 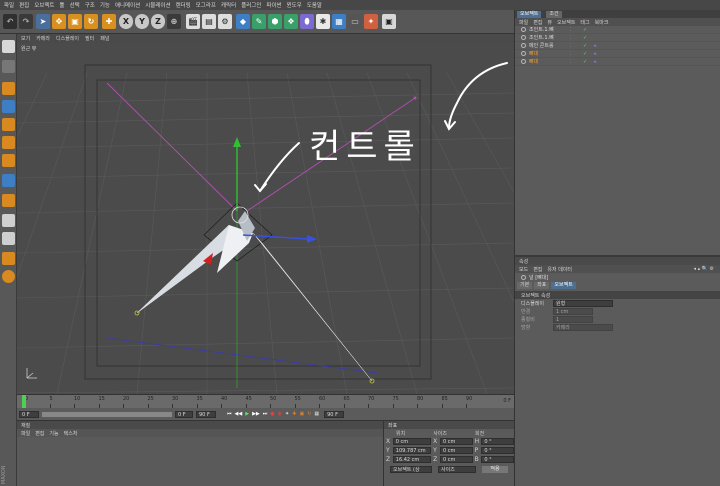 What do you see at coordinates (228, 5) in the screenshot?
I see `menu-item: 캐릭터` at bounding box center [228, 5].